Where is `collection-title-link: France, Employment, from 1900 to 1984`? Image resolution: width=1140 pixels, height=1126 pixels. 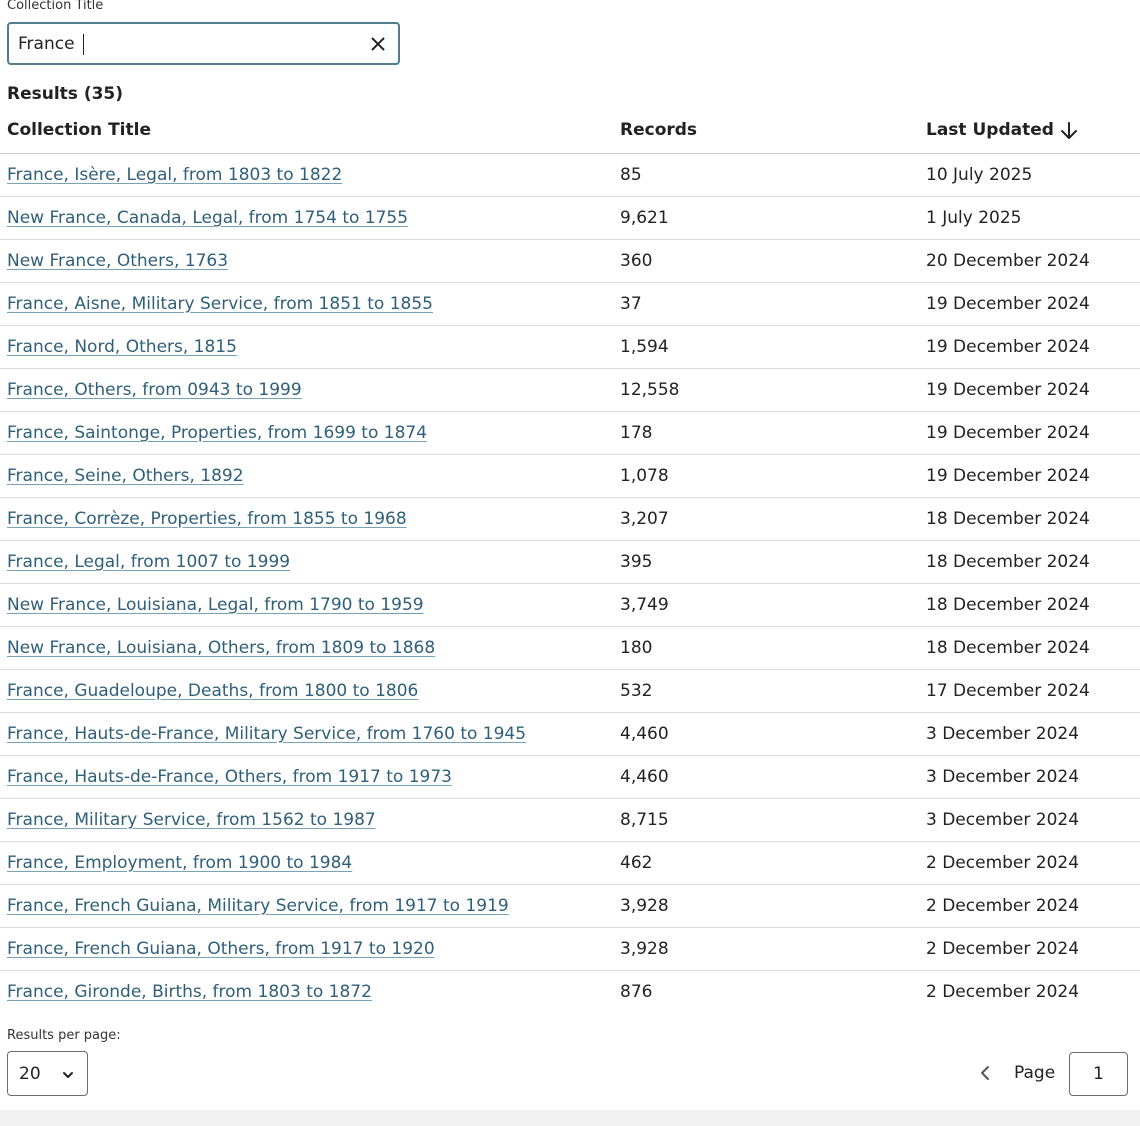
collection-title-link: France, Employment, from 1900 to 1984 is located at coordinates (179, 863).